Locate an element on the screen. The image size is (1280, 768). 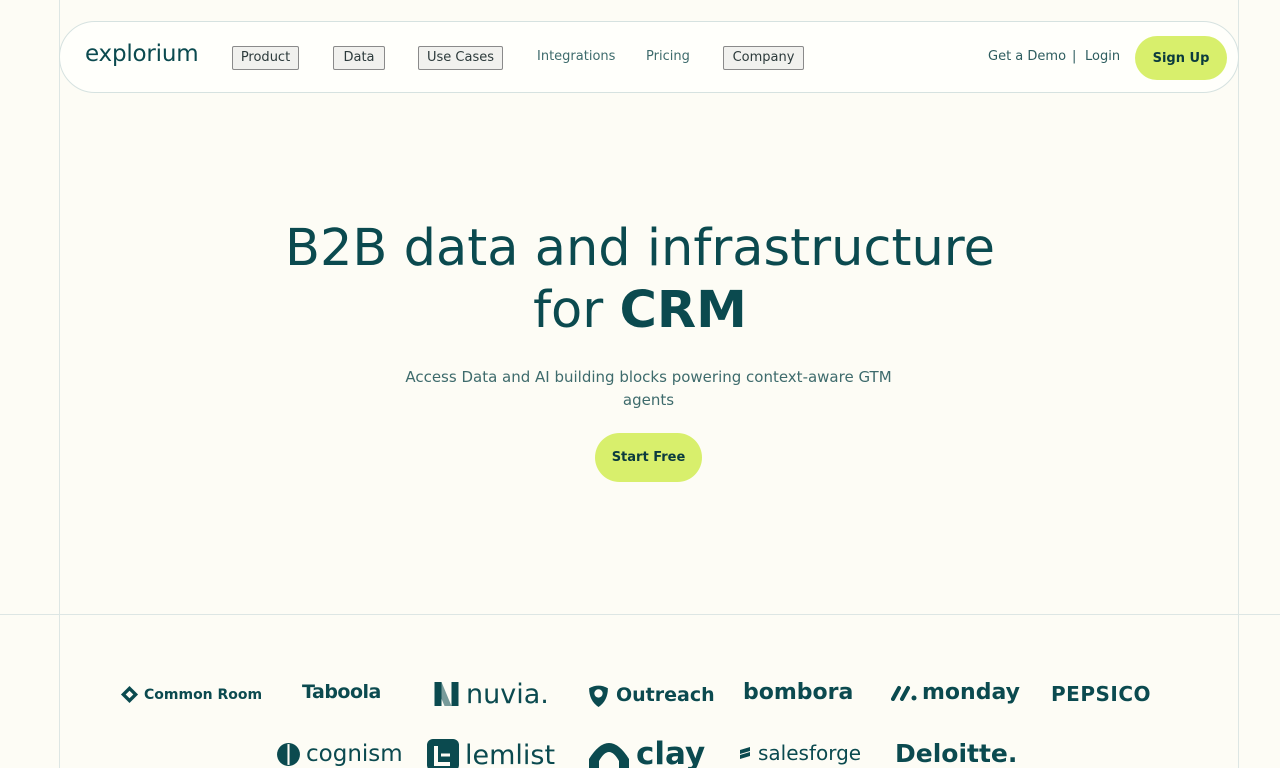
logo-monday: monday is located at coordinates (955, 693).